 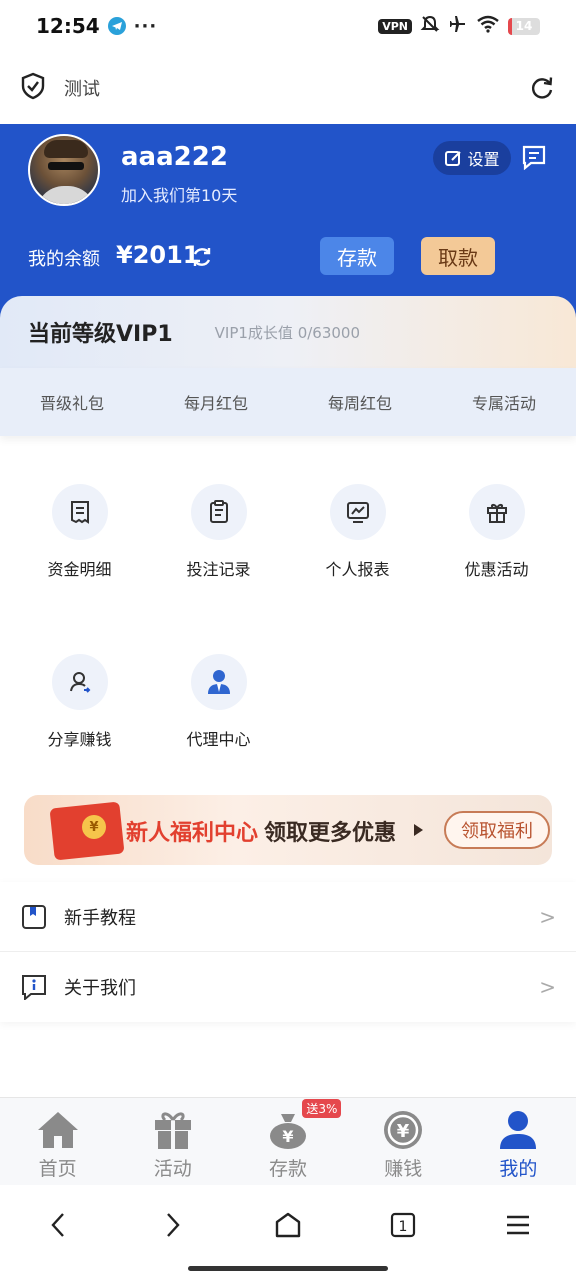 What do you see at coordinates (510, 26) in the screenshot?
I see `battery-level` at bounding box center [510, 26].